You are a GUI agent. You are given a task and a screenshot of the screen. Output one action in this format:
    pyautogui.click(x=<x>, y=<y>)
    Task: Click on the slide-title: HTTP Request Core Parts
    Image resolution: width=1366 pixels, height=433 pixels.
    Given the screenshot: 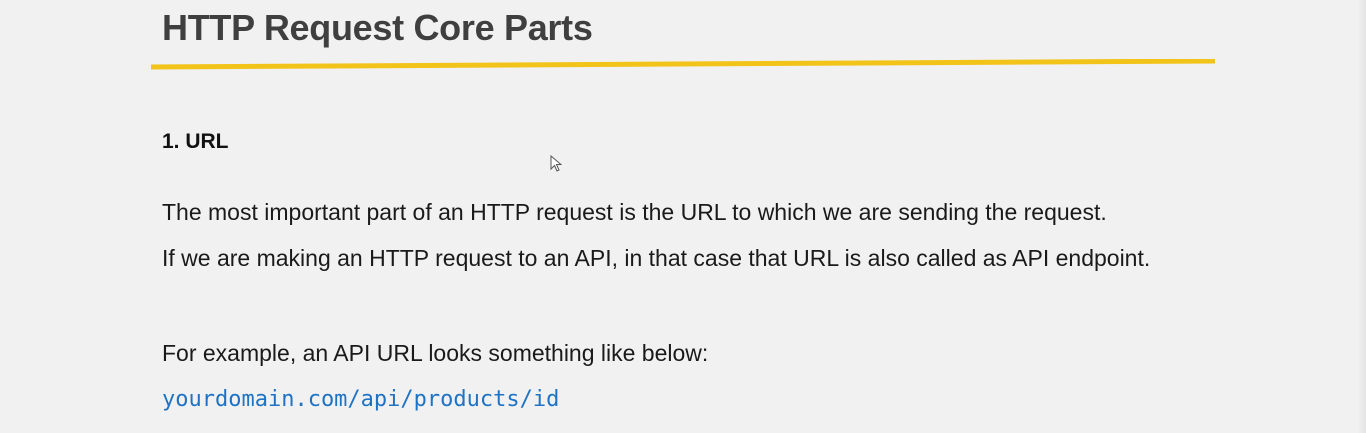 What is the action you would take?
    pyautogui.click(x=377, y=27)
    